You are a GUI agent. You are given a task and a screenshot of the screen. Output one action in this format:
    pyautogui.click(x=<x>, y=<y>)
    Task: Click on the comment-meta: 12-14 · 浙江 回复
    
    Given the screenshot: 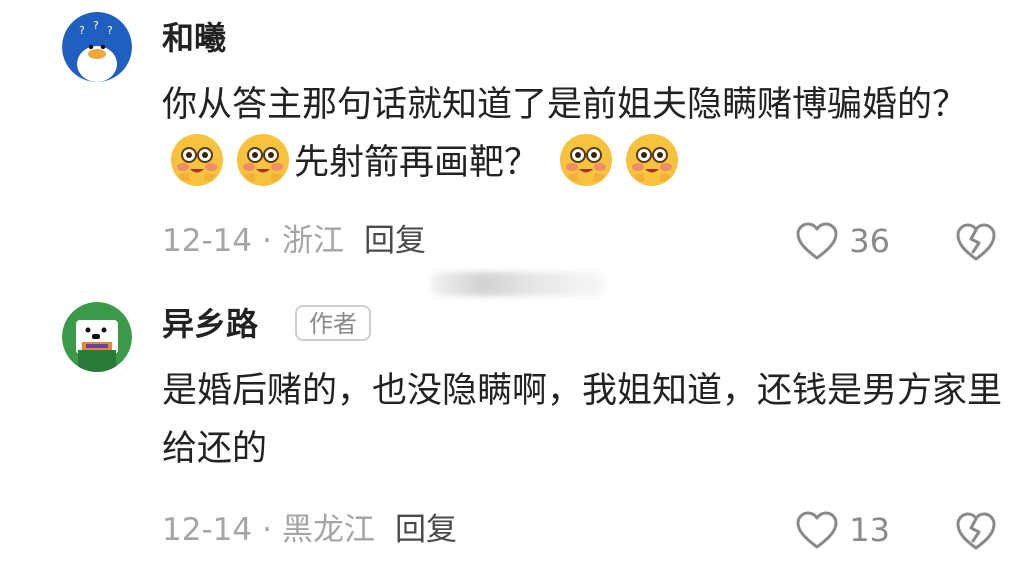 What is the action you would take?
    pyautogui.click(x=294, y=241)
    